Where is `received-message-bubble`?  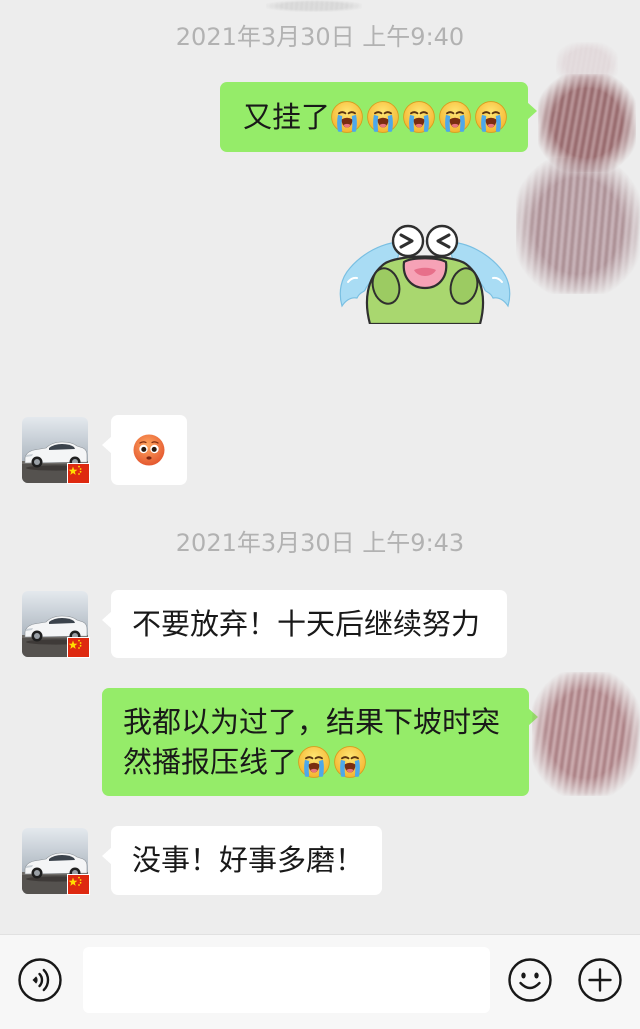 received-message-bubble is located at coordinates (144, 450).